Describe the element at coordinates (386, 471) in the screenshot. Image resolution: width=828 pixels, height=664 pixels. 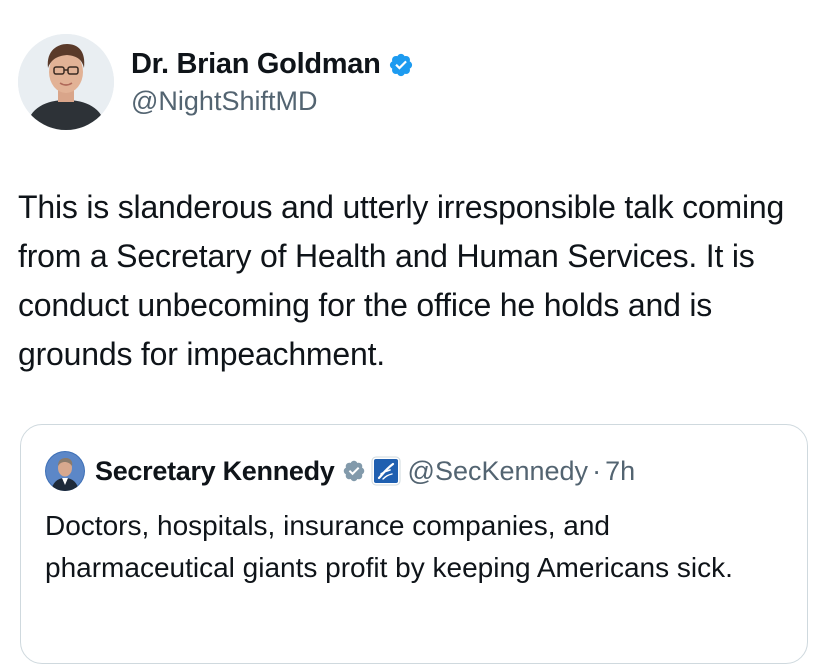
I see `hhs-agency-badge-icon` at that location.